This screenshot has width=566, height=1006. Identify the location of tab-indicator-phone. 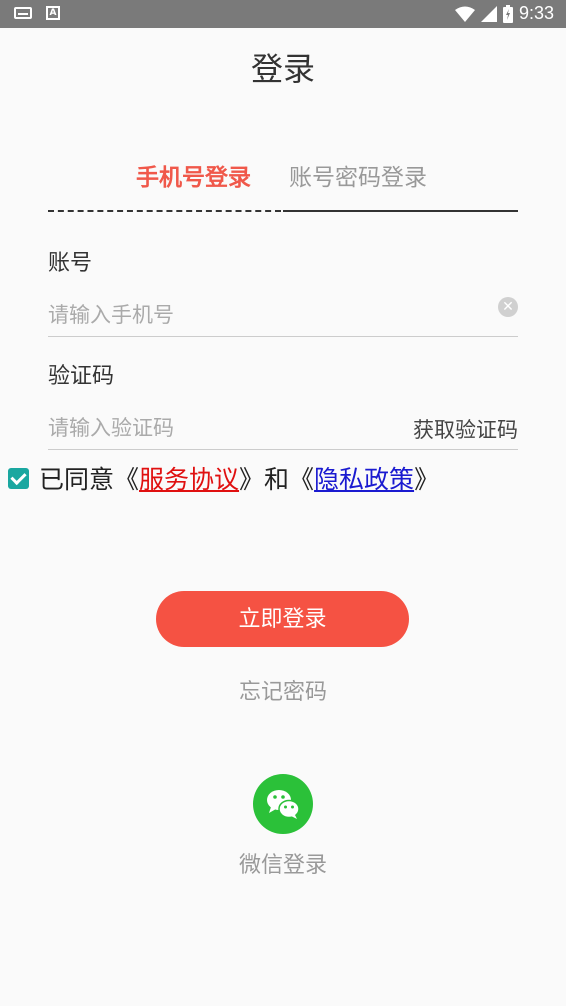
(164, 211).